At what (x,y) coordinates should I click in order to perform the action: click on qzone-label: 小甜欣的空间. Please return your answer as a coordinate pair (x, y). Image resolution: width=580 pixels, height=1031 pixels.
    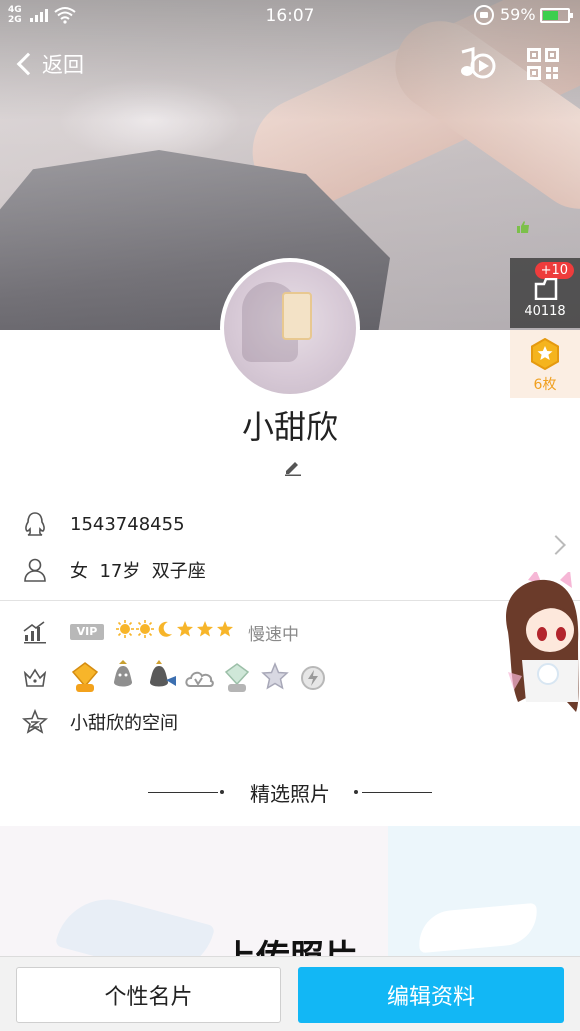
    Looking at the image, I should click on (124, 723).